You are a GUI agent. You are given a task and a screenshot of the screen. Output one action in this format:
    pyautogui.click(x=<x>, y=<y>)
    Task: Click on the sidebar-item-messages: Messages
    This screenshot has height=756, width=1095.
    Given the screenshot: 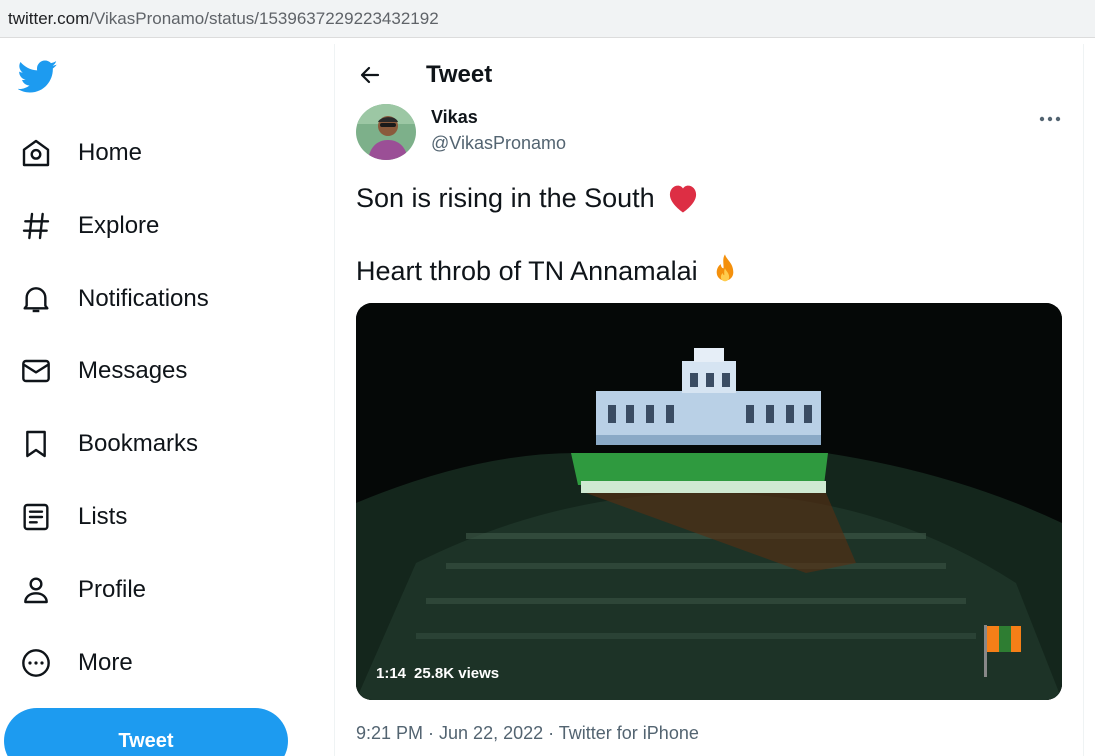 What is the action you would take?
    pyautogui.click(x=102, y=371)
    